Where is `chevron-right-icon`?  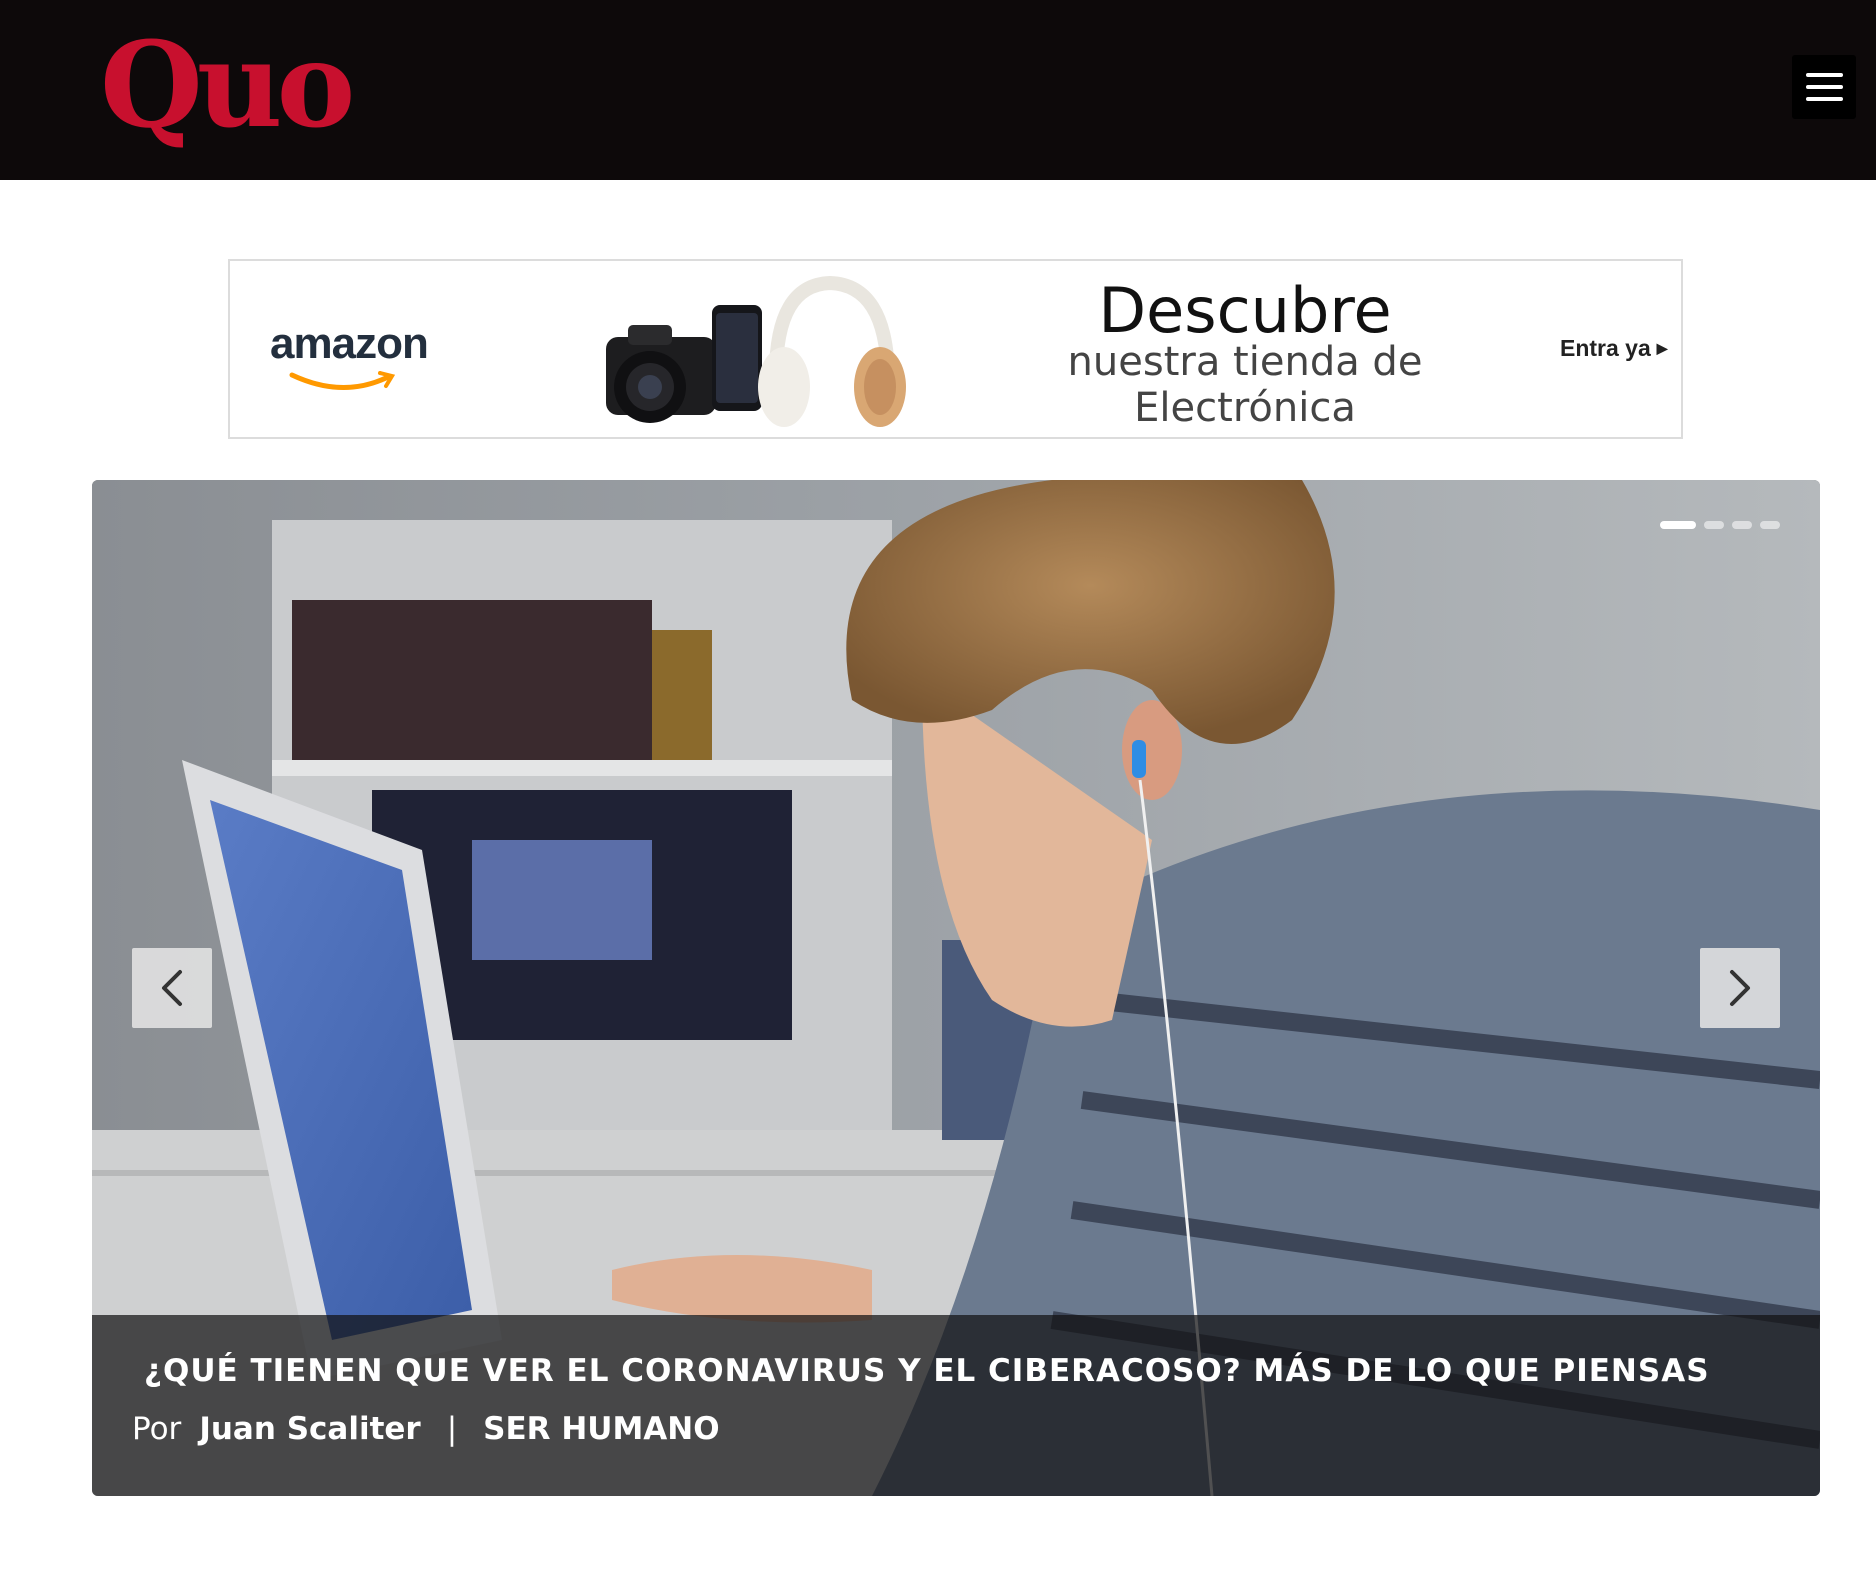
chevron-right-icon is located at coordinates (1740, 988).